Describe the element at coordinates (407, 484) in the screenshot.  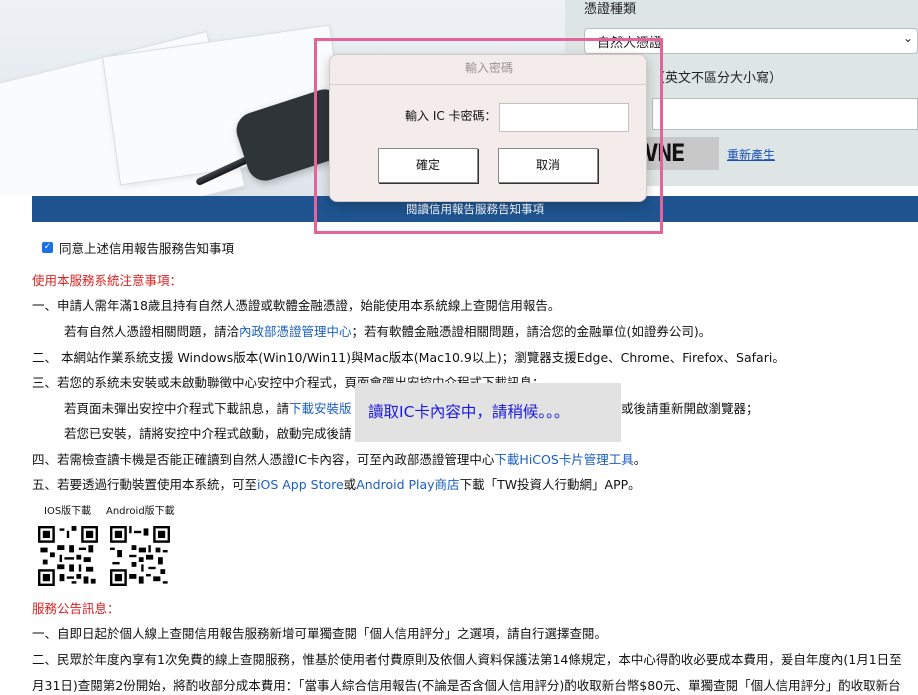
I see `android-play-link: Android Play商店` at that location.